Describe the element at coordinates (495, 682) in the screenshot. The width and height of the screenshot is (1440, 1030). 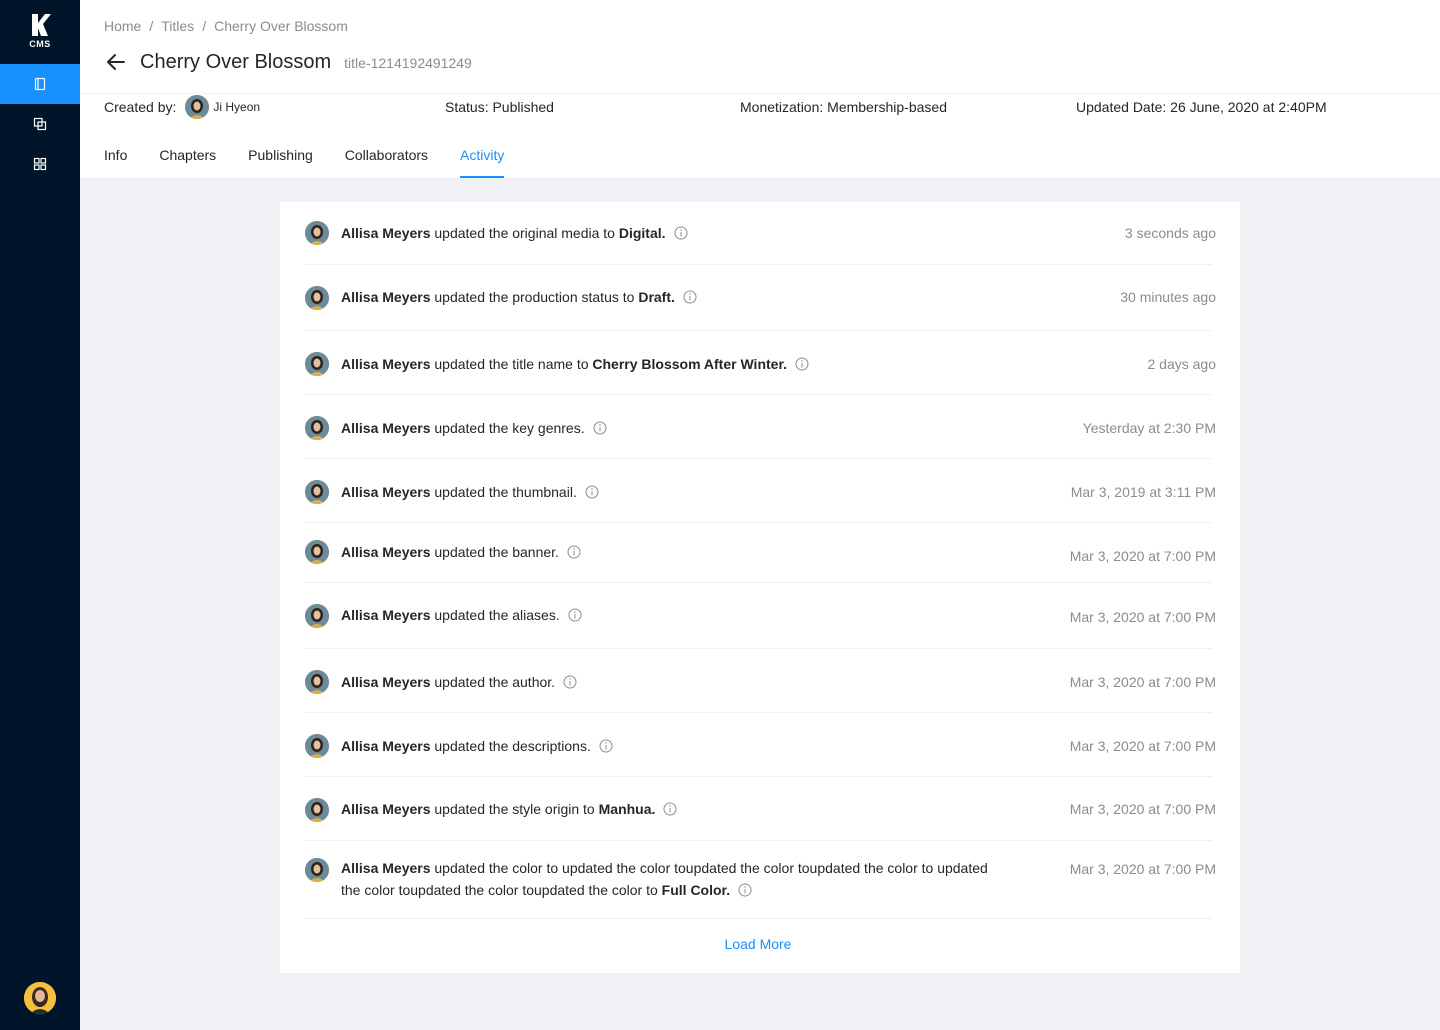
I see `activity-action: updated the author.` at that location.